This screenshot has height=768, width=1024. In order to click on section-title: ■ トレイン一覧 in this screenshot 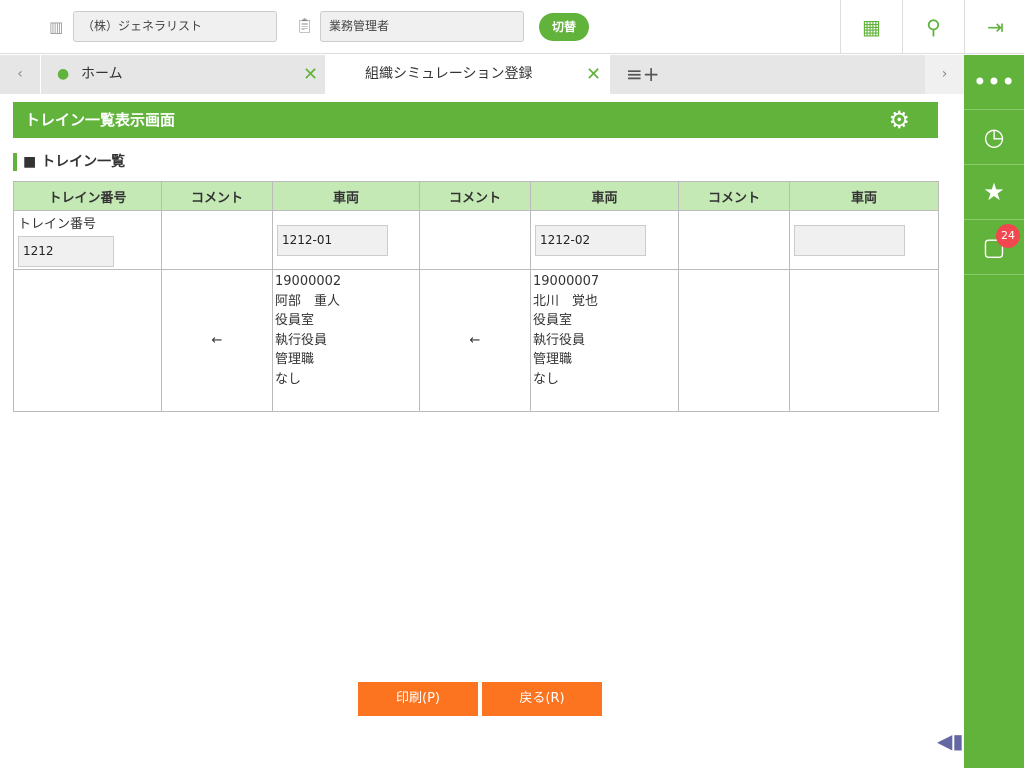, I will do `click(69, 162)`.